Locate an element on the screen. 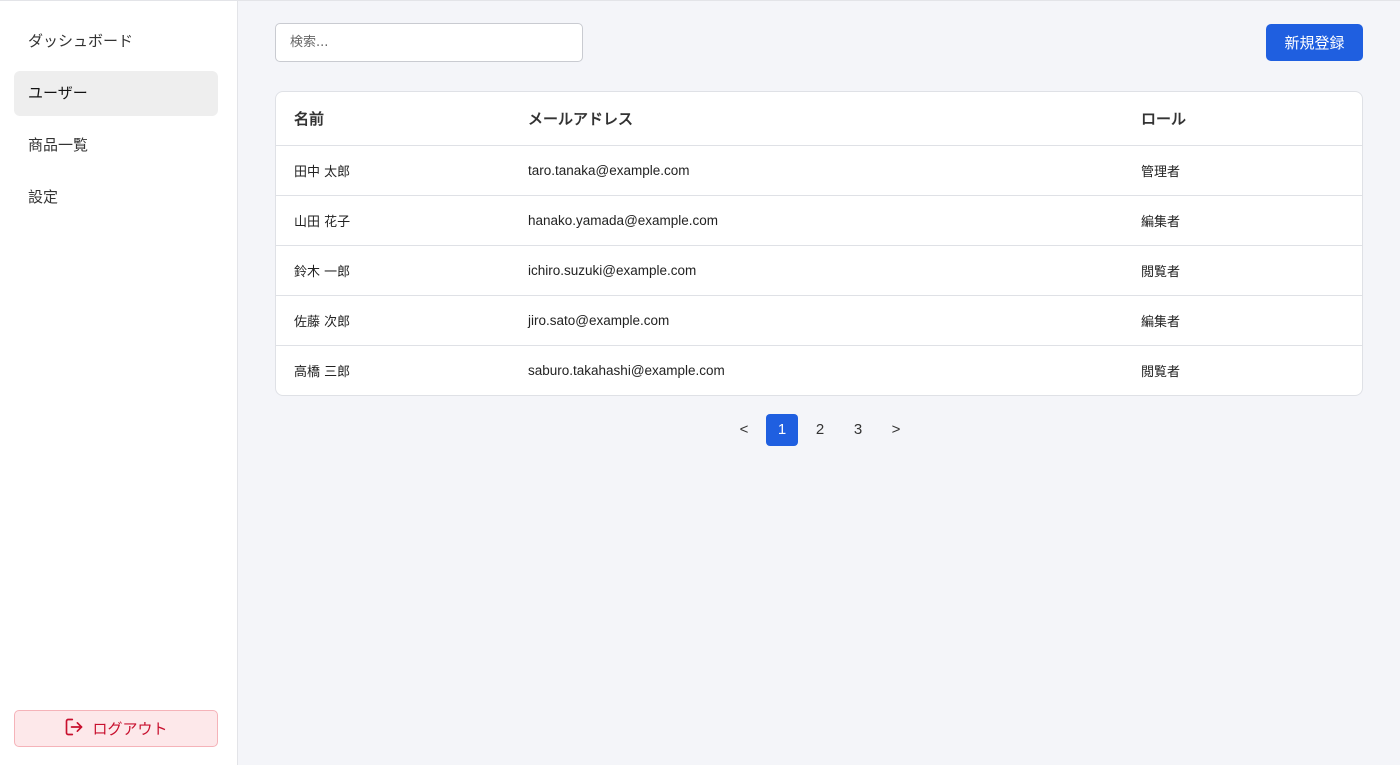 The height and width of the screenshot is (765, 1400). cell-name: 山田 花子 is located at coordinates (402, 220).